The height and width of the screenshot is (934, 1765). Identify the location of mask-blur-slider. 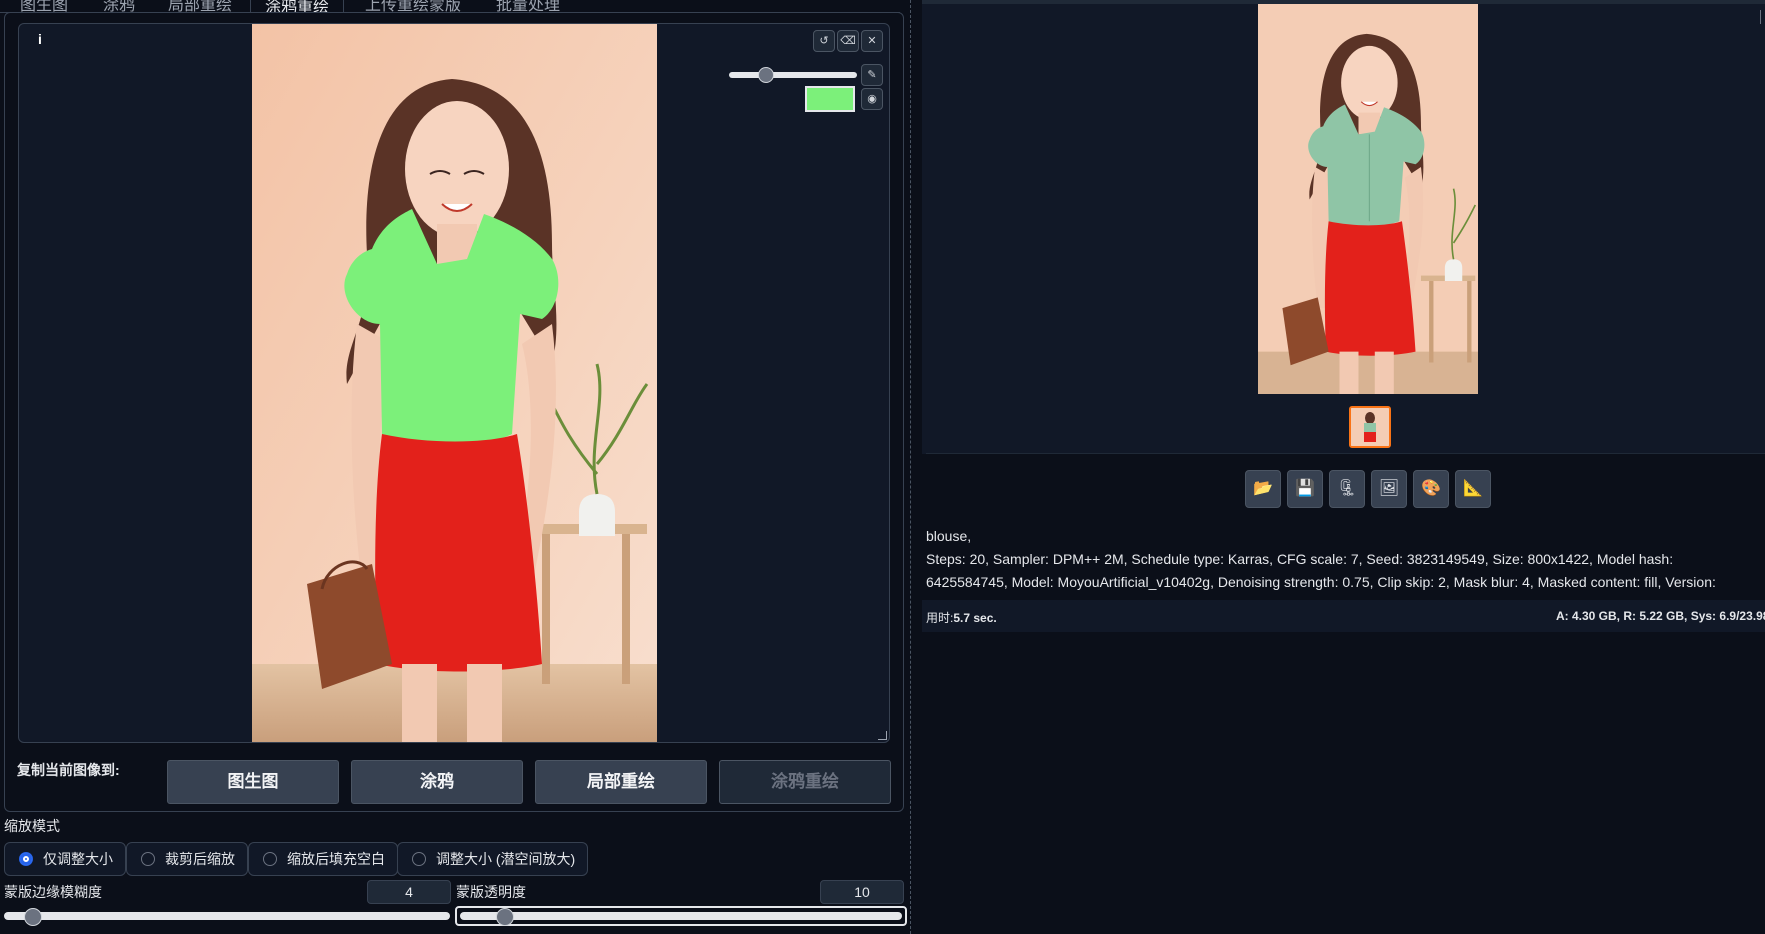
(227, 916).